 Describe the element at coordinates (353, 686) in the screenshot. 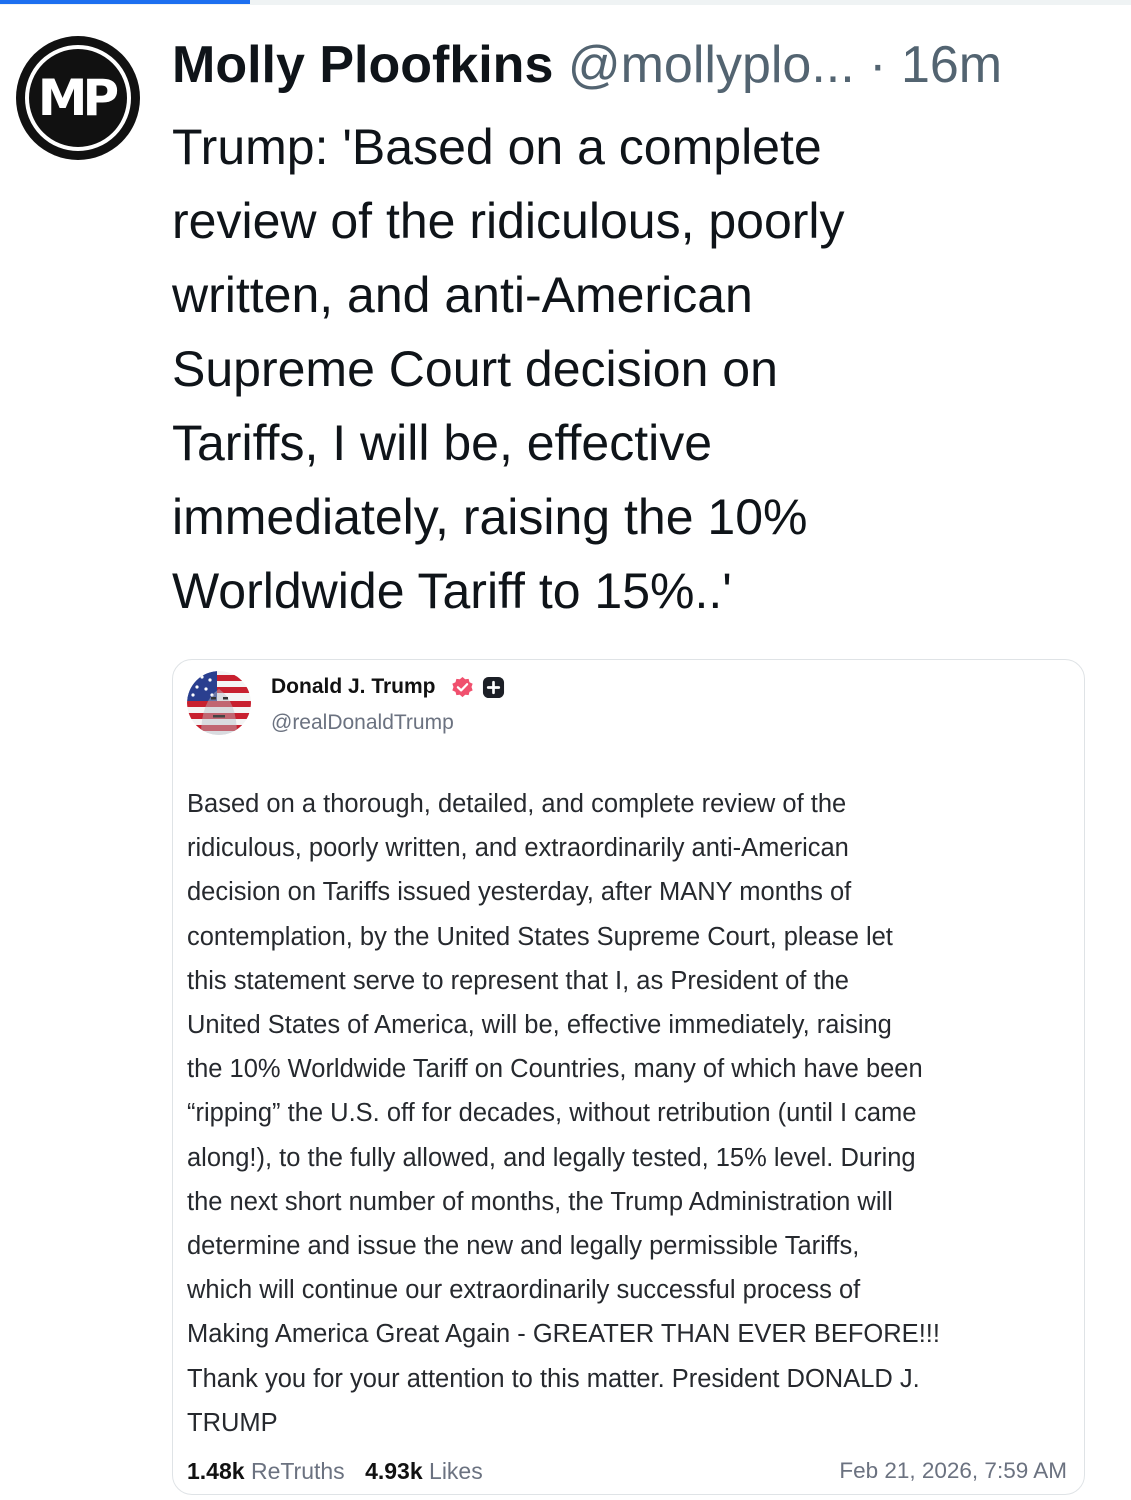

I see `embed-author-name: Donald J. Trump` at that location.